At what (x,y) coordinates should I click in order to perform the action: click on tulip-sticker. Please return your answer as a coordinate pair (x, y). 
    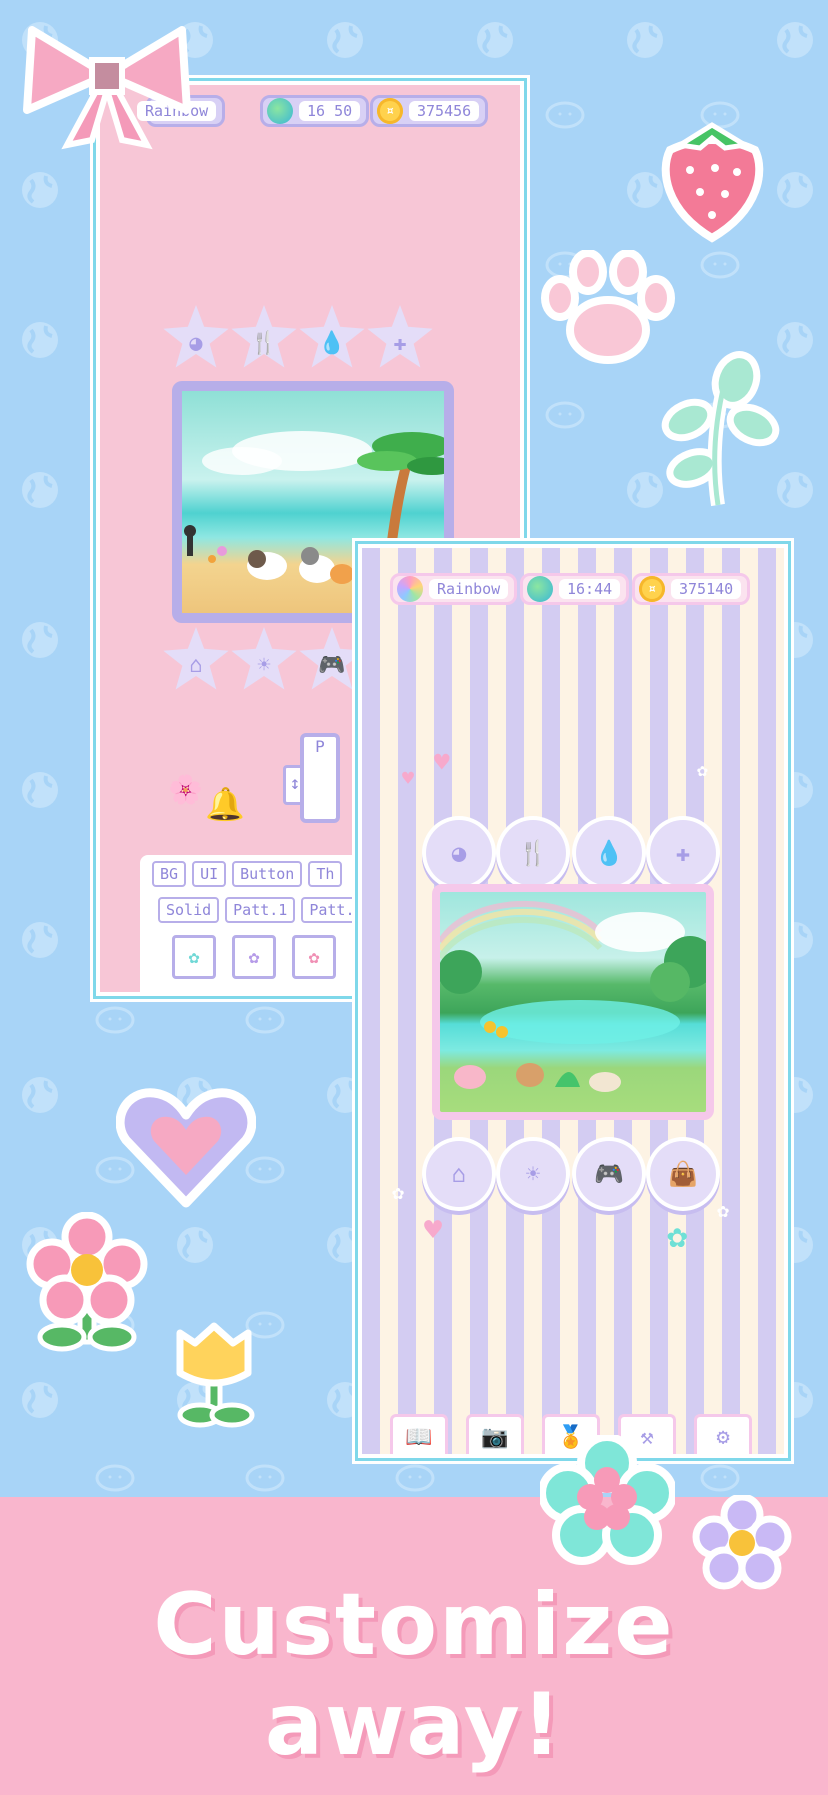
    Looking at the image, I should click on (215, 1375).